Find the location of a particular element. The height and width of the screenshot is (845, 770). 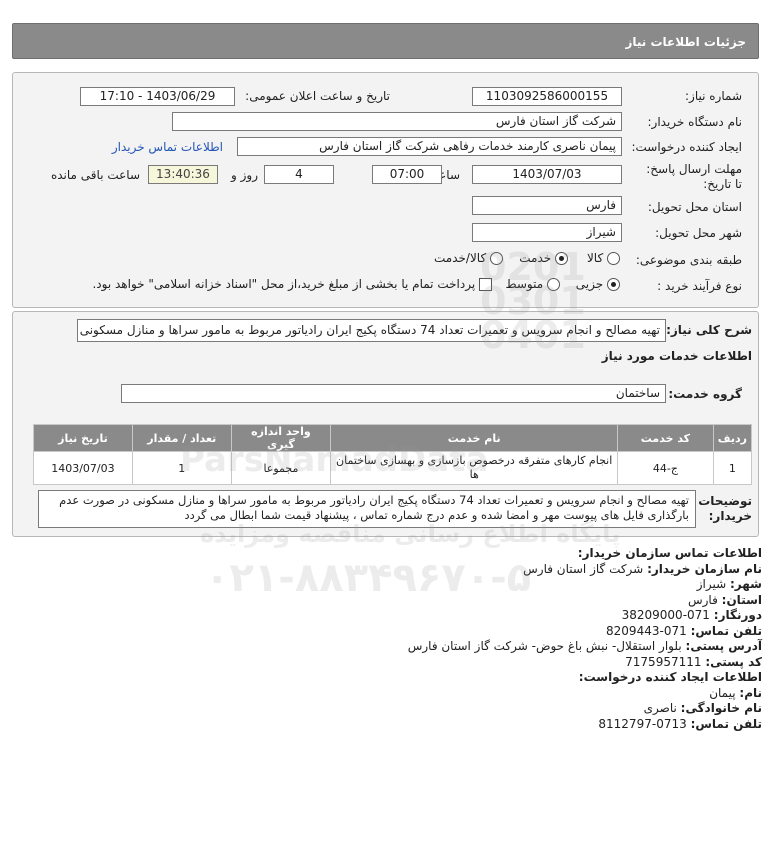

contact-province-value: فارس is located at coordinates (702, 599).